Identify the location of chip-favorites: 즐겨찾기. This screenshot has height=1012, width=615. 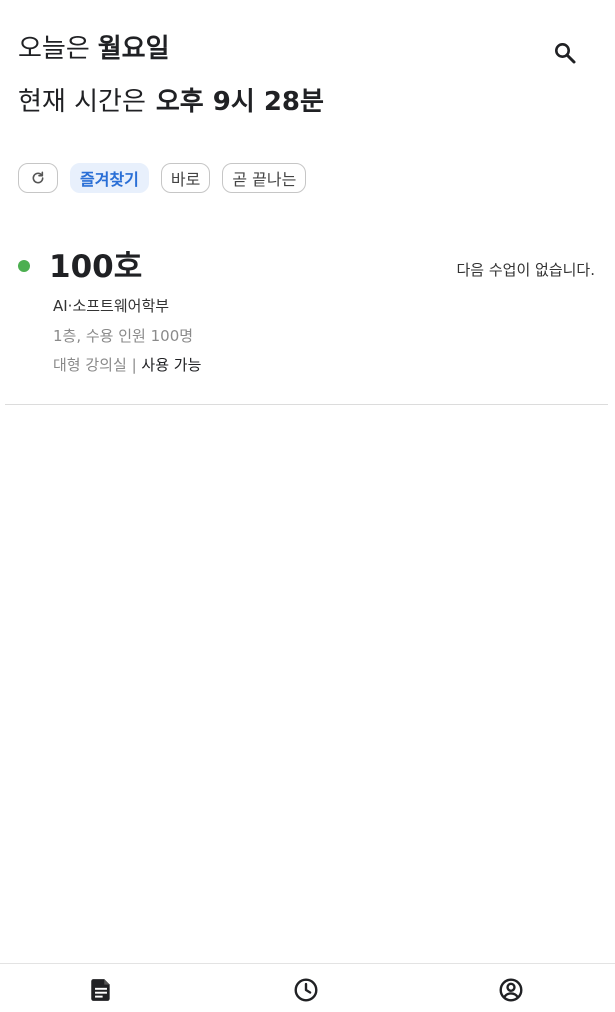
(109, 178).